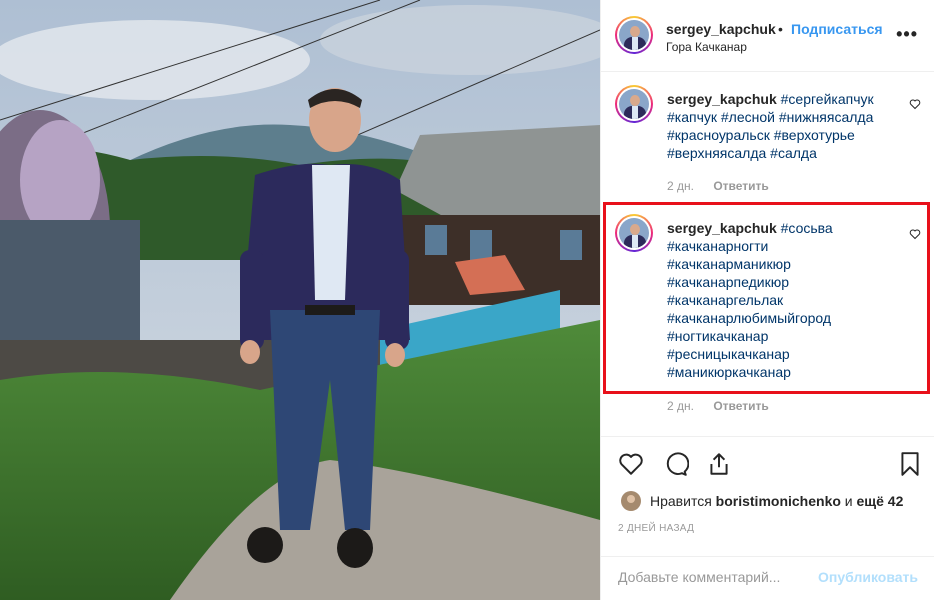 The height and width of the screenshot is (600, 934). Describe the element at coordinates (719, 464) in the screenshot. I see `share-icon` at that location.